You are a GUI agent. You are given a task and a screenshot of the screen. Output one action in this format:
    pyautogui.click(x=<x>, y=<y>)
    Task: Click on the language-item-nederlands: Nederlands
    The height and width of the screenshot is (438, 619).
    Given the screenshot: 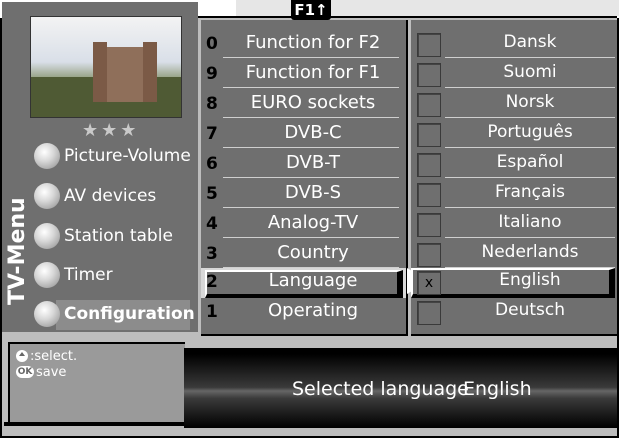 What is the action you would take?
    pyautogui.click(x=514, y=255)
    